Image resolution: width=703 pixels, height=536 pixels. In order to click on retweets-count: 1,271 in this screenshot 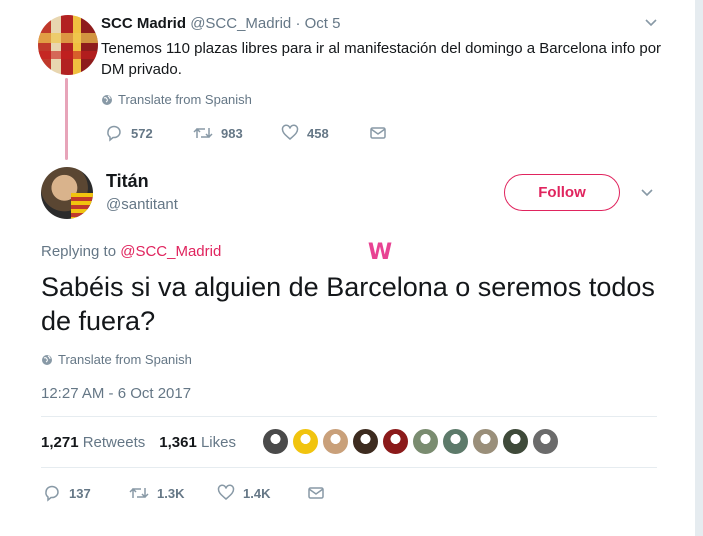, I will do `click(60, 442)`.